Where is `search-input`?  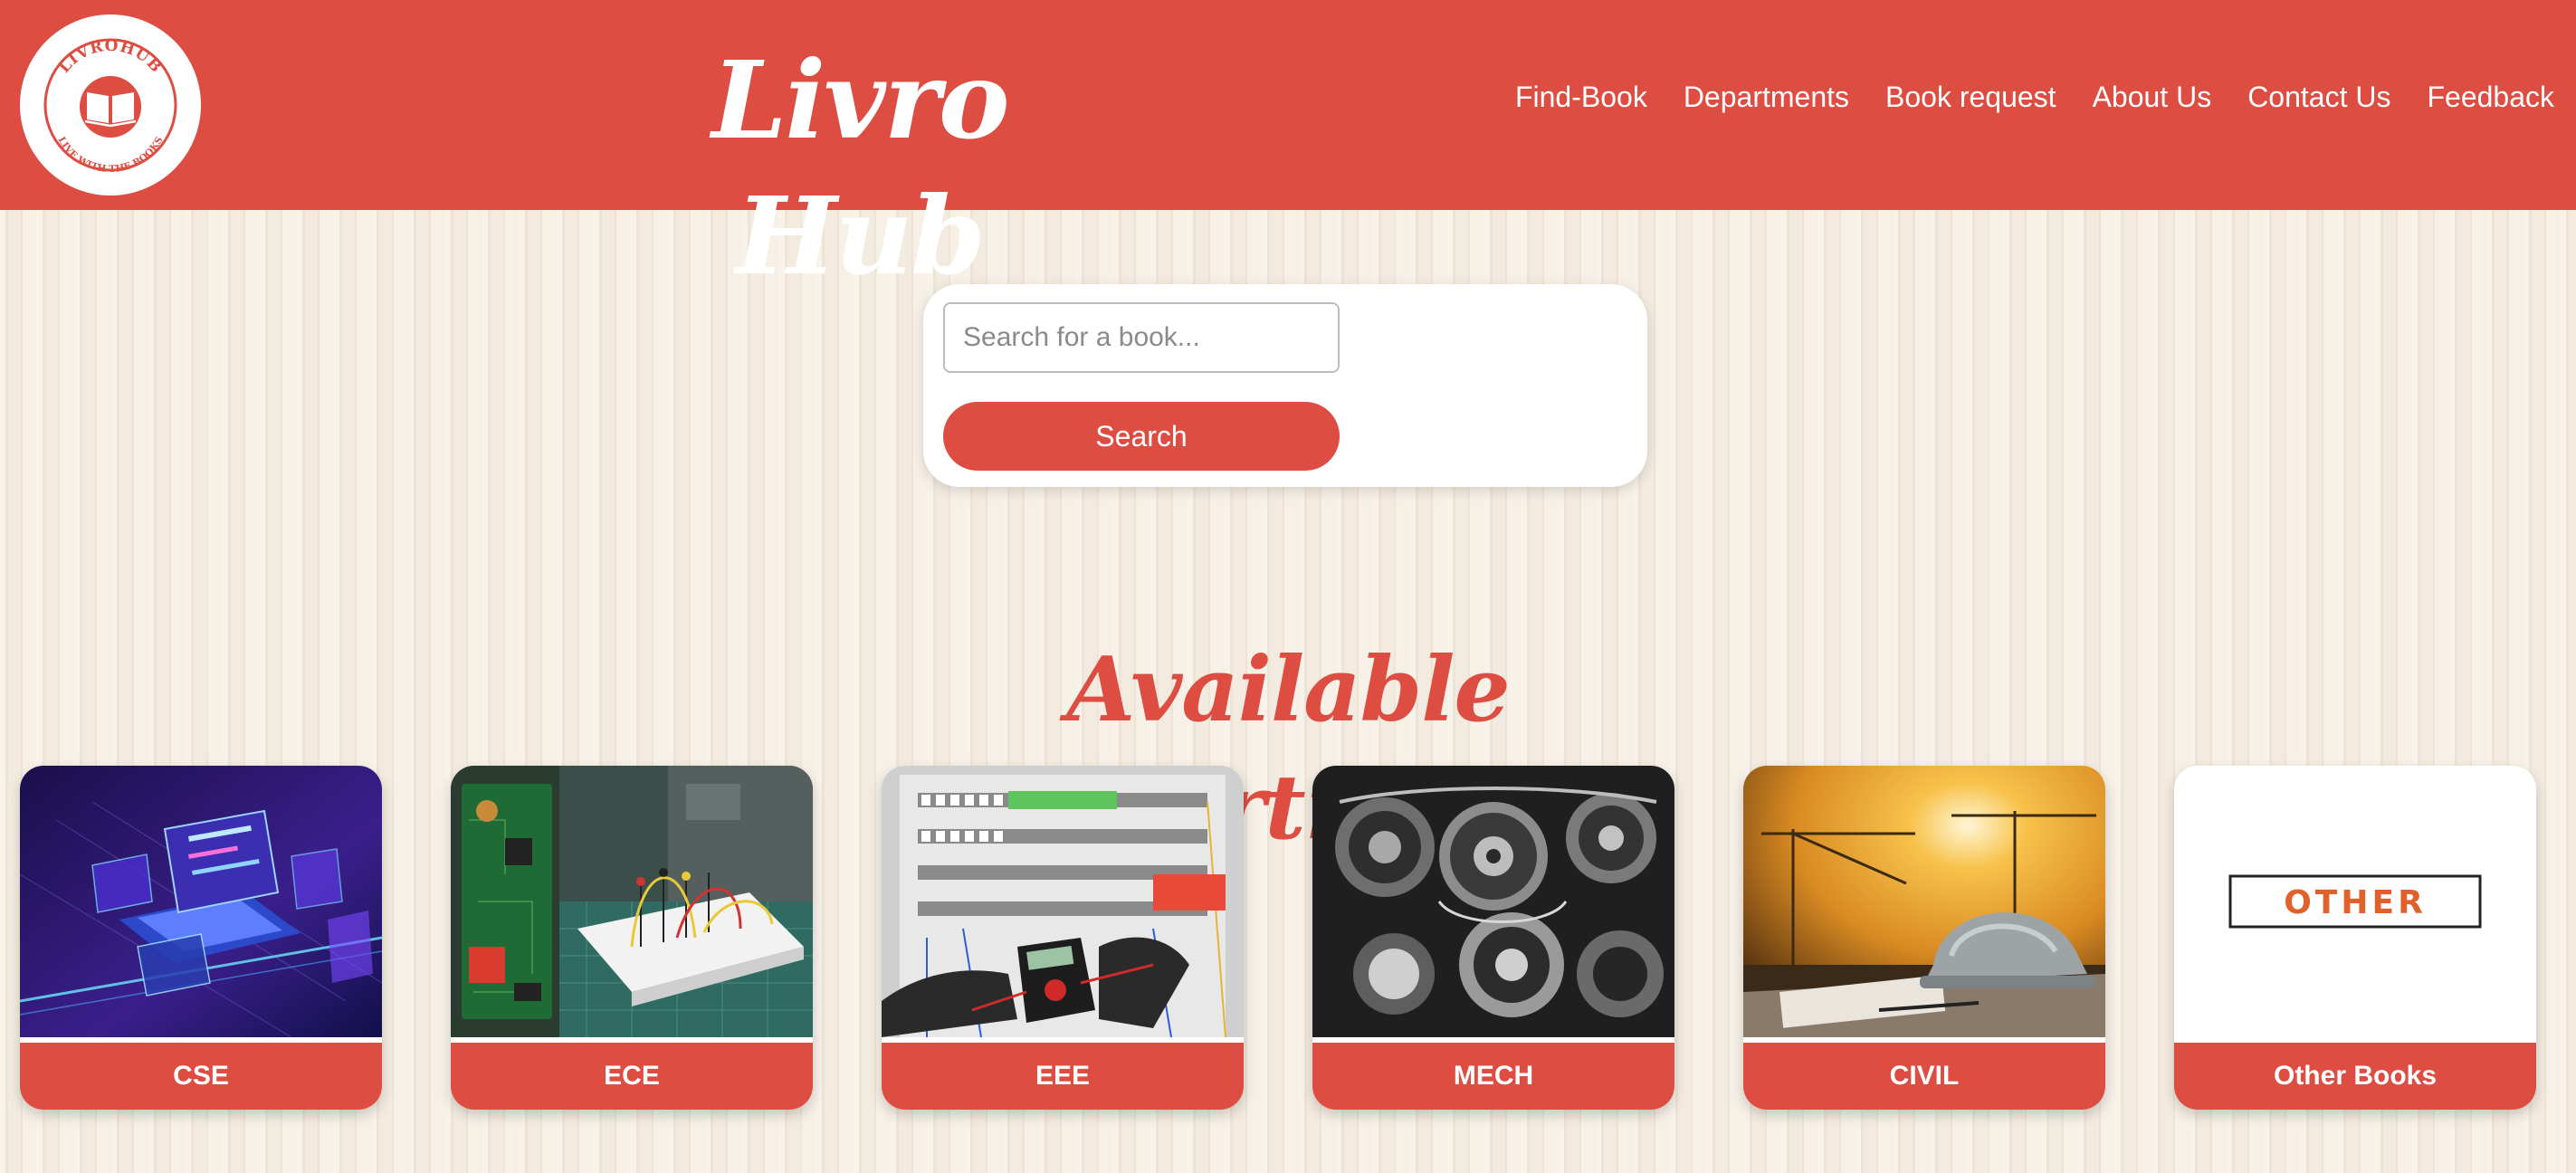
search-input is located at coordinates (1142, 337).